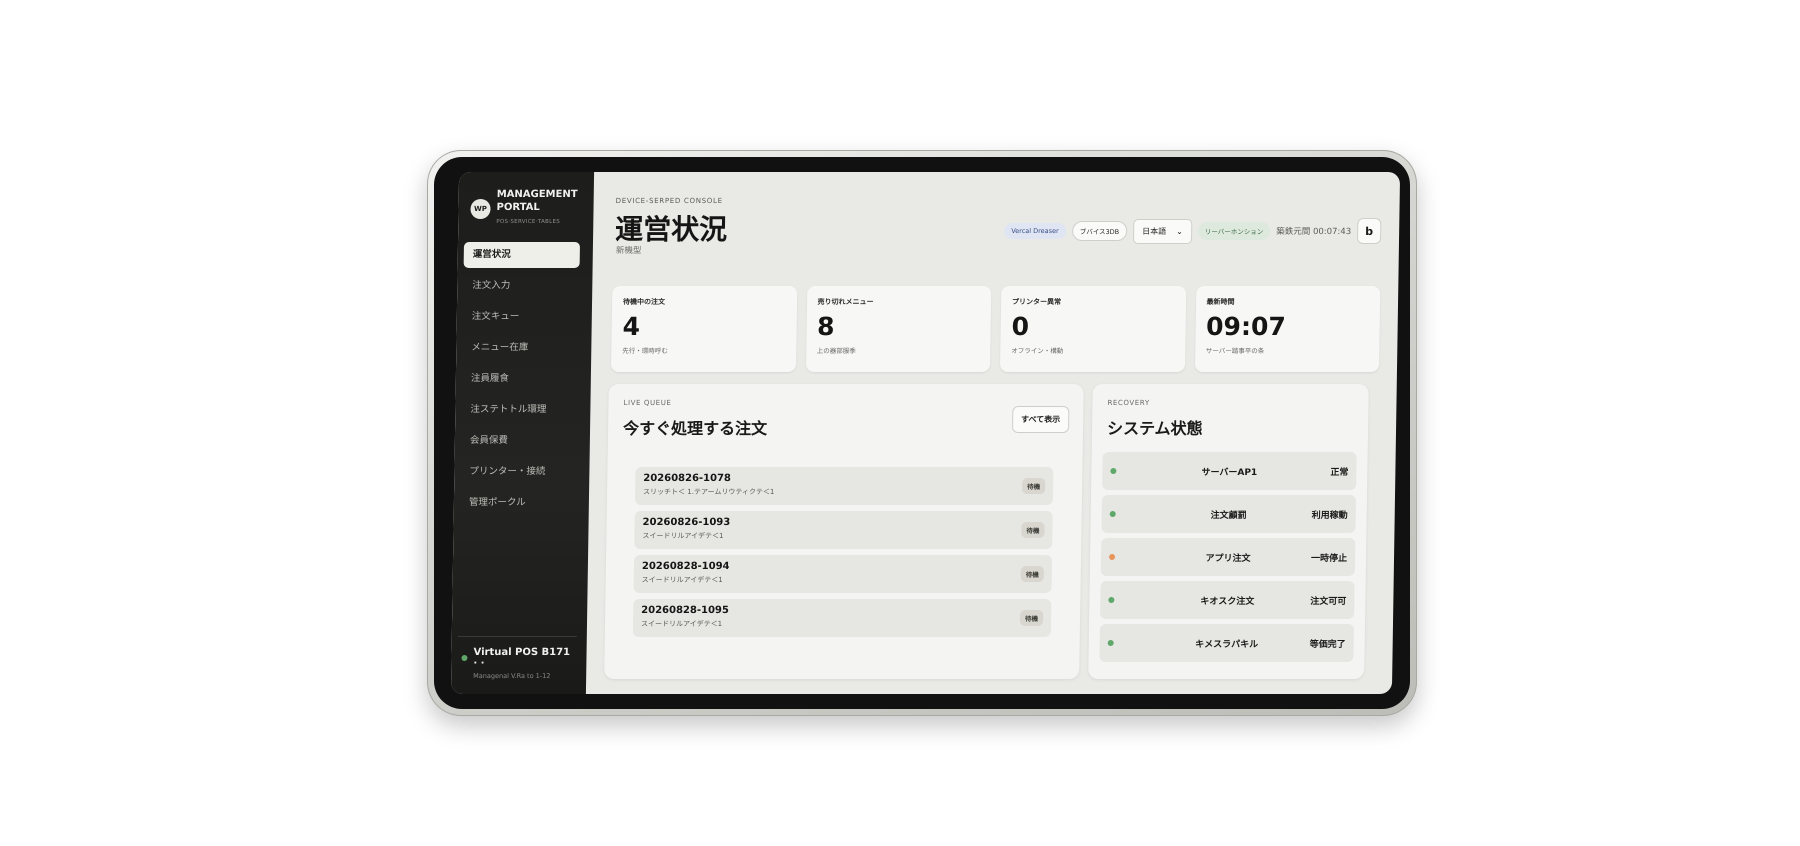  Describe the element at coordinates (1035, 231) in the screenshot. I see `browser-chip: Vercal Dreaser` at that location.